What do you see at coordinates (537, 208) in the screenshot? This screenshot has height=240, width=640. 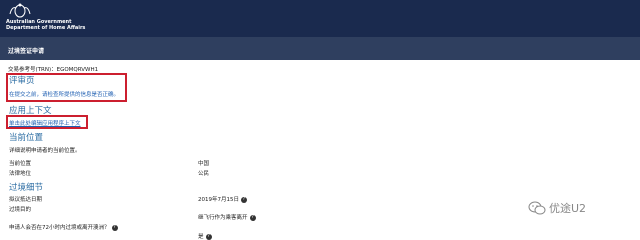 I see `wechat-icon` at bounding box center [537, 208].